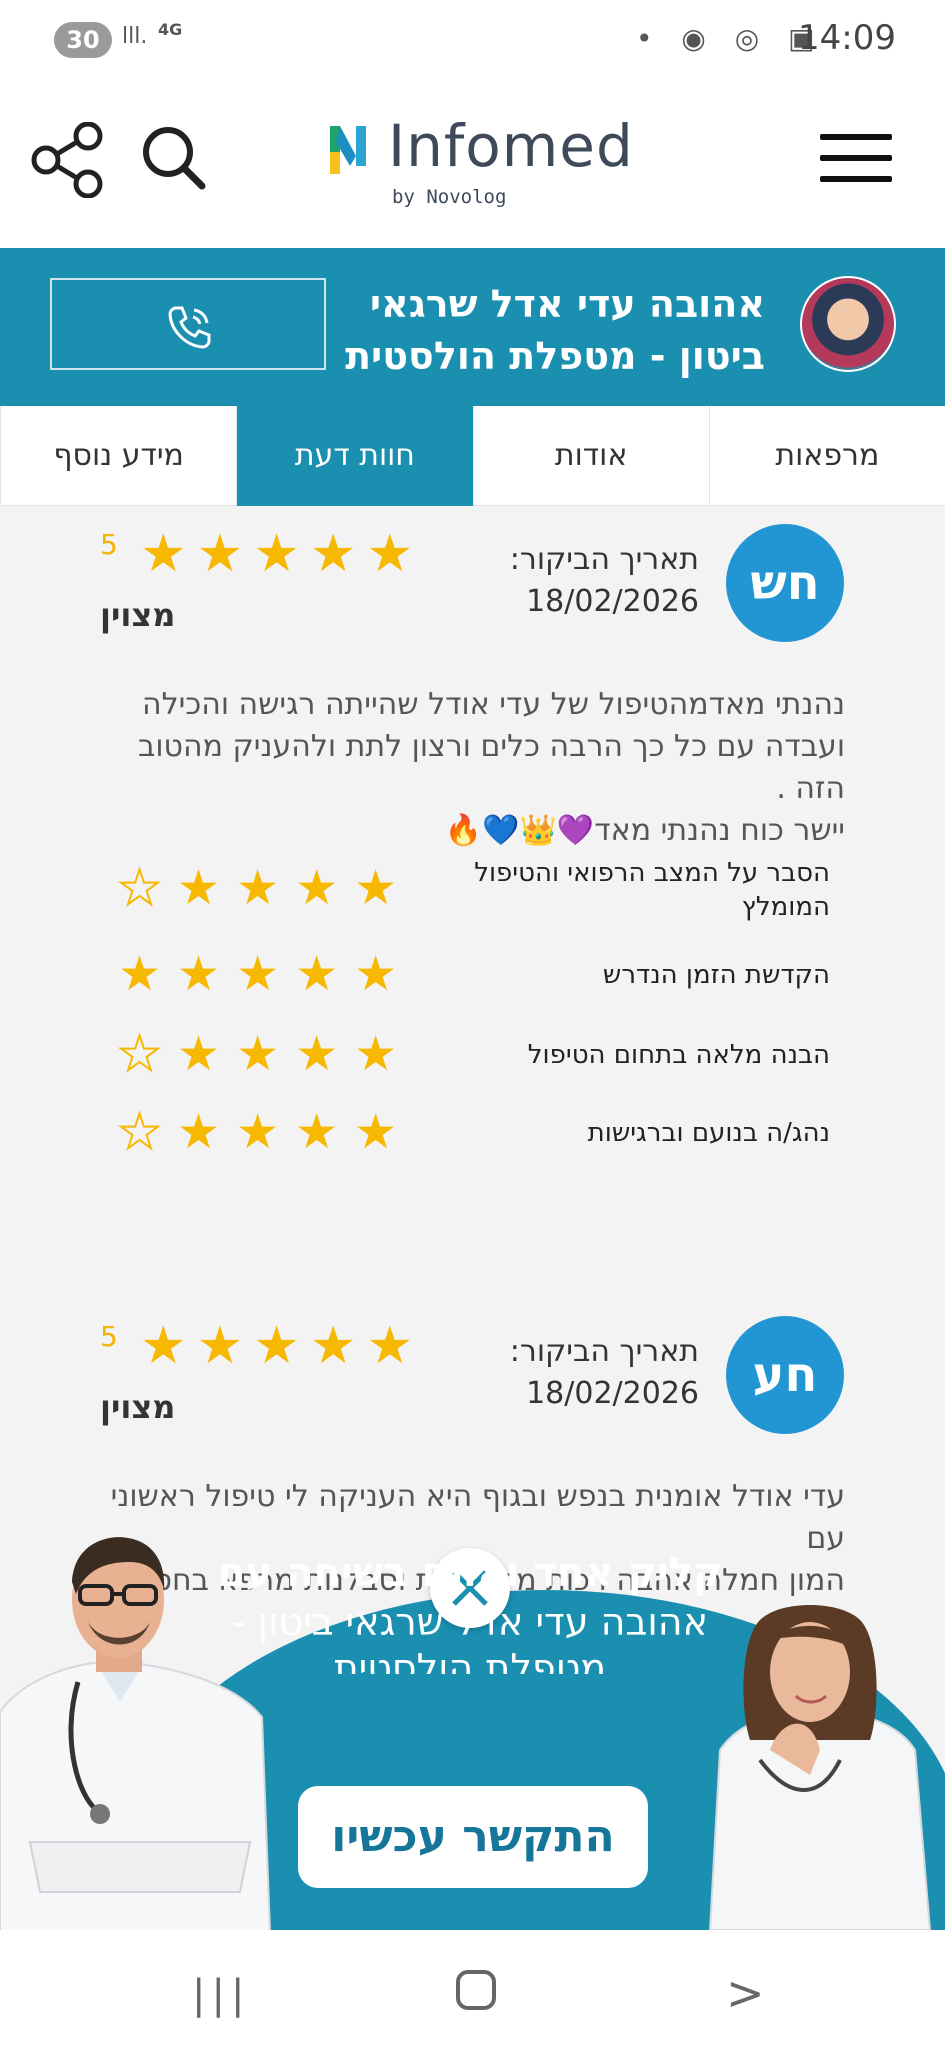 Image resolution: width=945 pixels, height=2048 pixels. Describe the element at coordinates (469, 1622) in the screenshot. I see `promo-doctor-name: אהובה עדי אדל שרגאי ביטון -` at that location.